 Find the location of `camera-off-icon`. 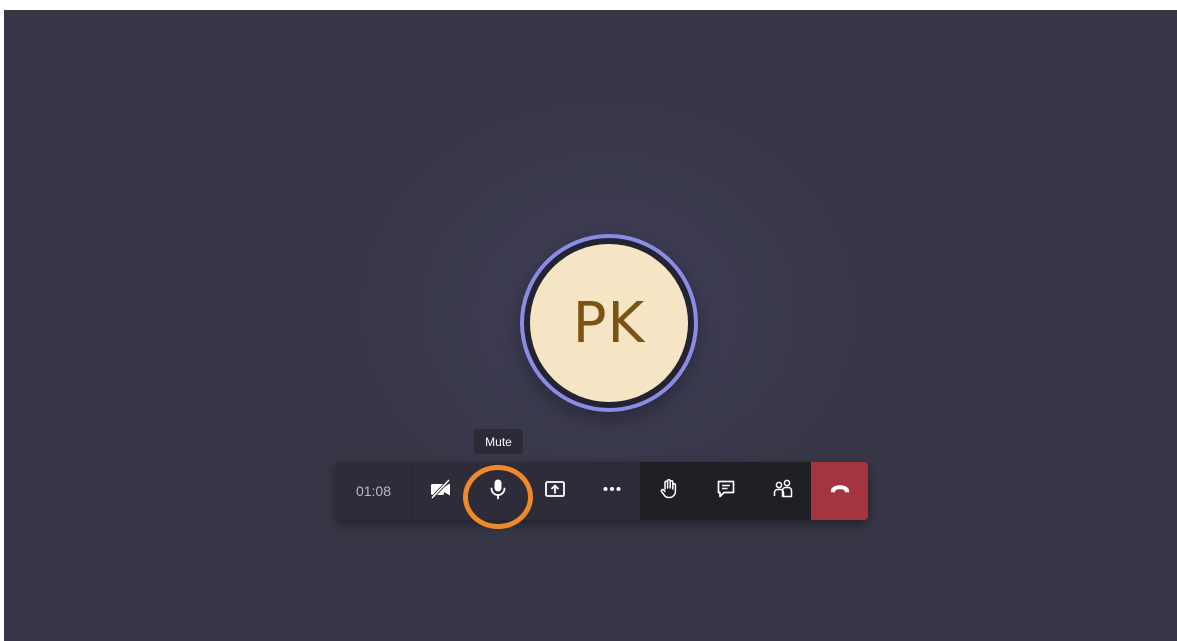

camera-off-icon is located at coordinates (441, 491).